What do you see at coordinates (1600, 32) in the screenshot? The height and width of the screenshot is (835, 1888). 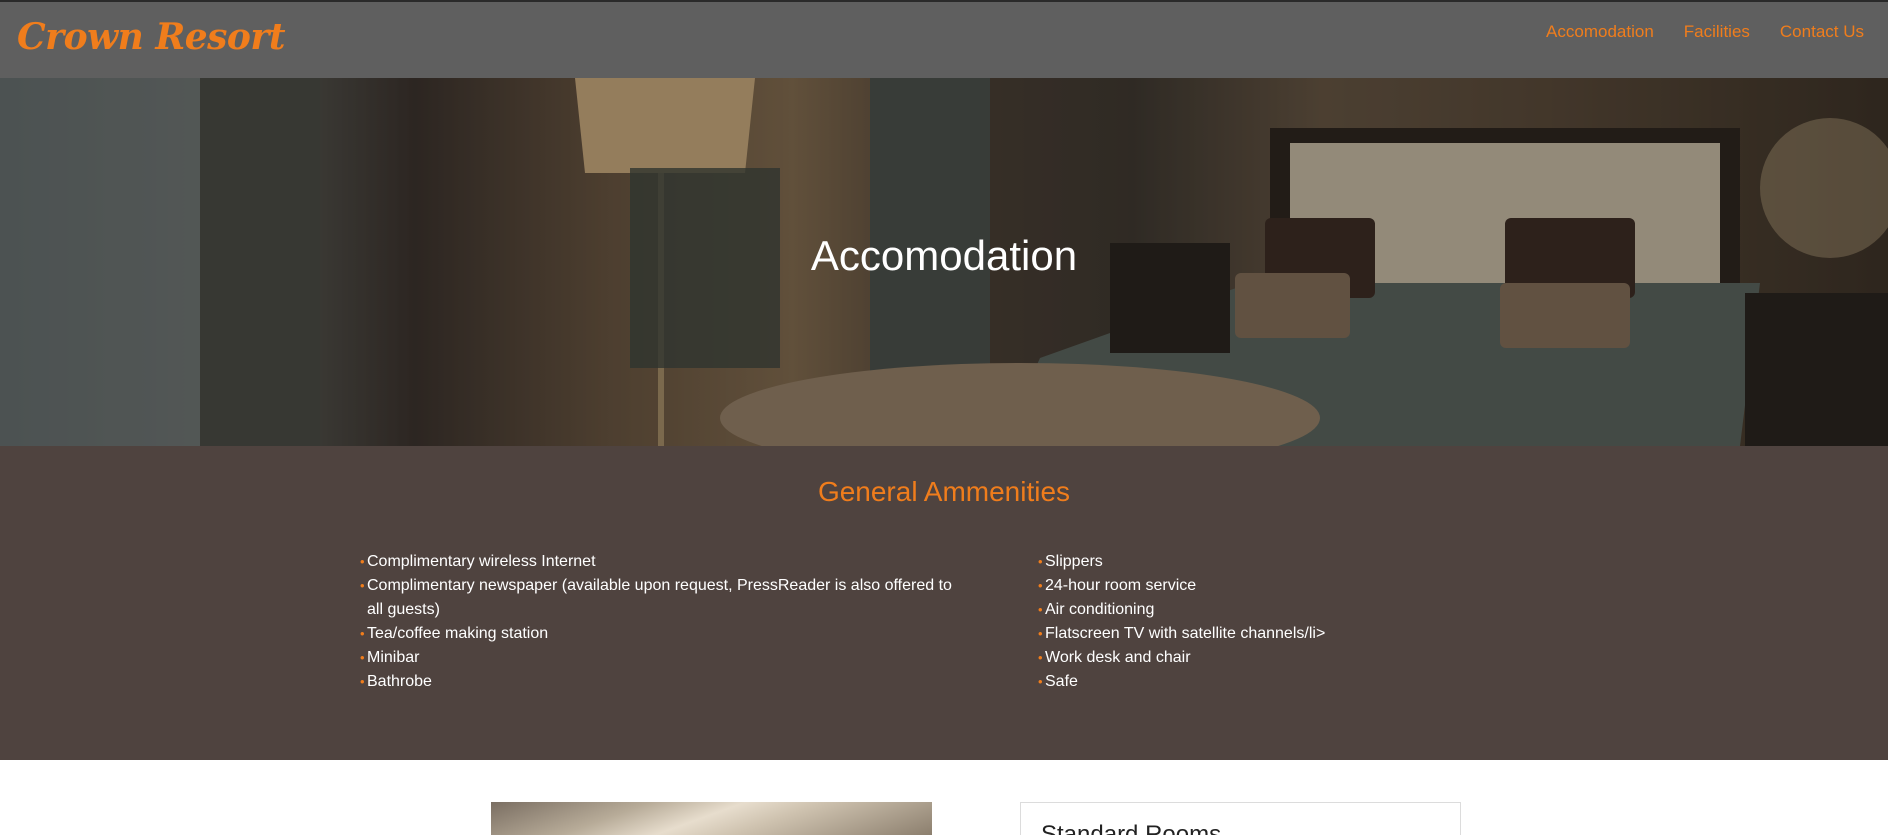 I see `nav-link-accomodation: Accomodation` at bounding box center [1600, 32].